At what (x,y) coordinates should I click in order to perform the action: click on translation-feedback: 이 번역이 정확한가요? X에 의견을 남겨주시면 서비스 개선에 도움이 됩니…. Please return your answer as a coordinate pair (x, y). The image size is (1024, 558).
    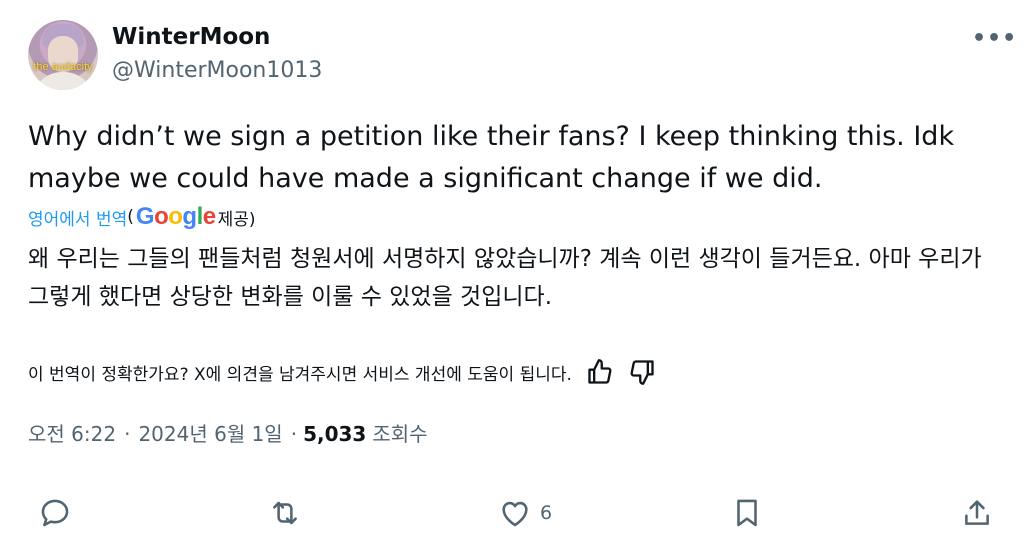
    Looking at the image, I should click on (342, 372).